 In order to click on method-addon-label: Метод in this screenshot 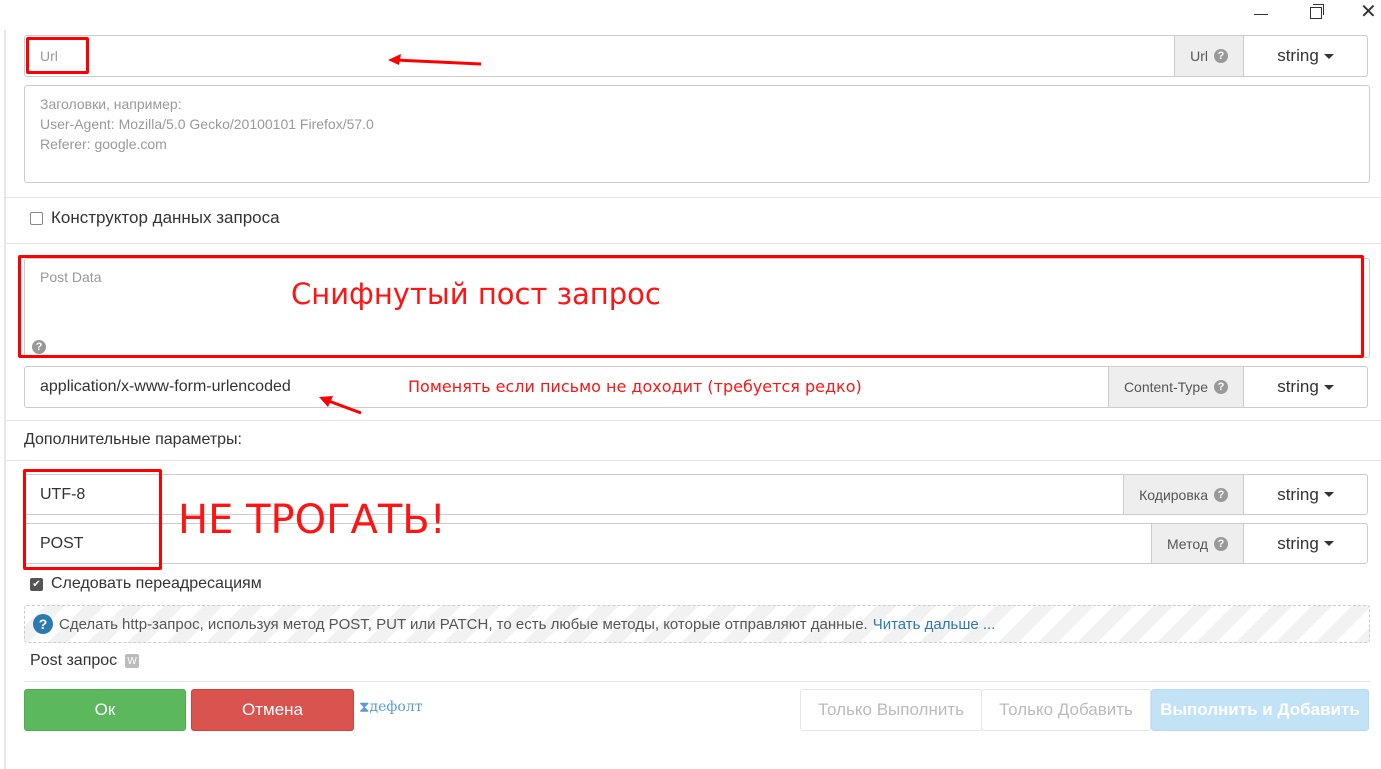, I will do `click(1187, 543)`.